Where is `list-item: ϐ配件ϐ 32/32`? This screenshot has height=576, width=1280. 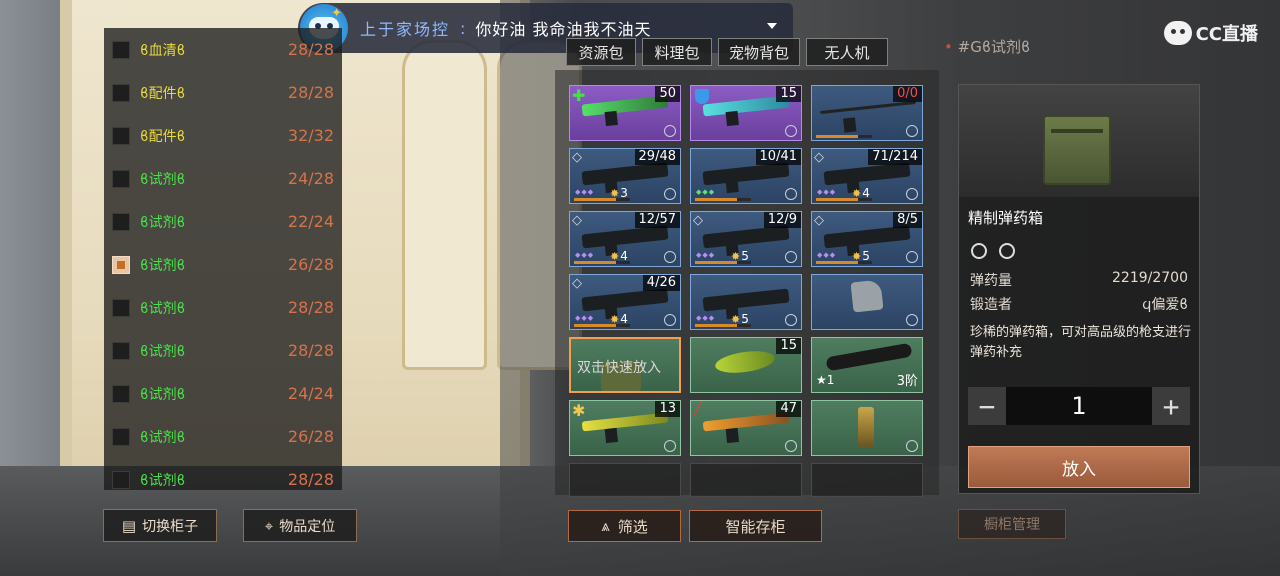 list-item: ϐ配件ϐ 32/32 is located at coordinates (223, 135).